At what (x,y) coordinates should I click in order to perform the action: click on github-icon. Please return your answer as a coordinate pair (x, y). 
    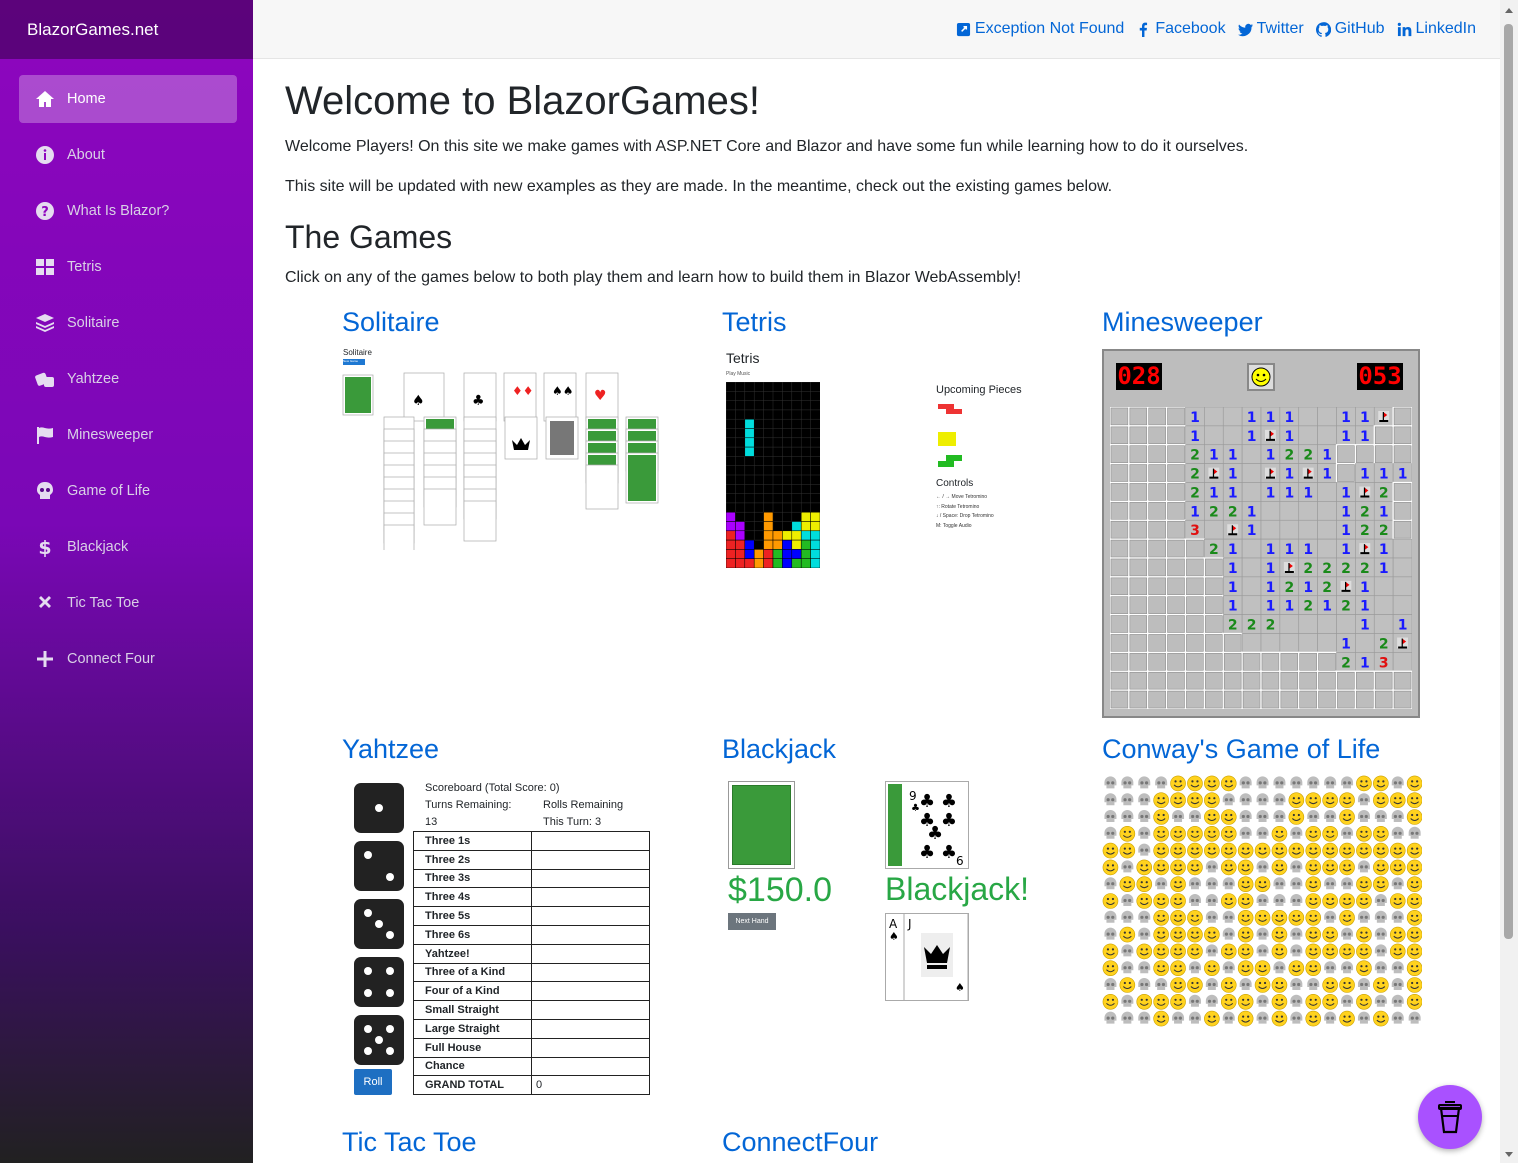
    Looking at the image, I should click on (1323, 29).